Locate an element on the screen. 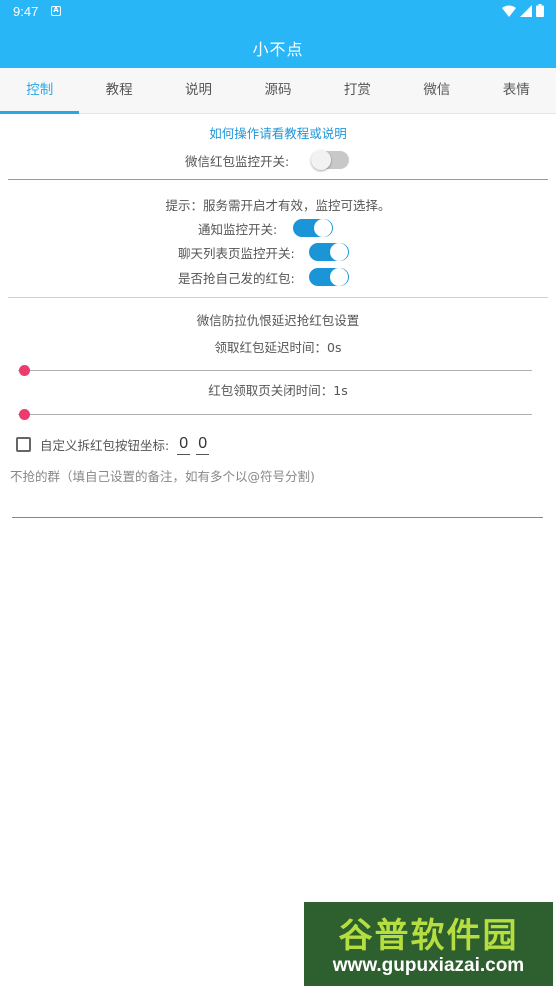 This screenshot has height=990, width=556. tab-tutorial: 教程 is located at coordinates (118, 90).